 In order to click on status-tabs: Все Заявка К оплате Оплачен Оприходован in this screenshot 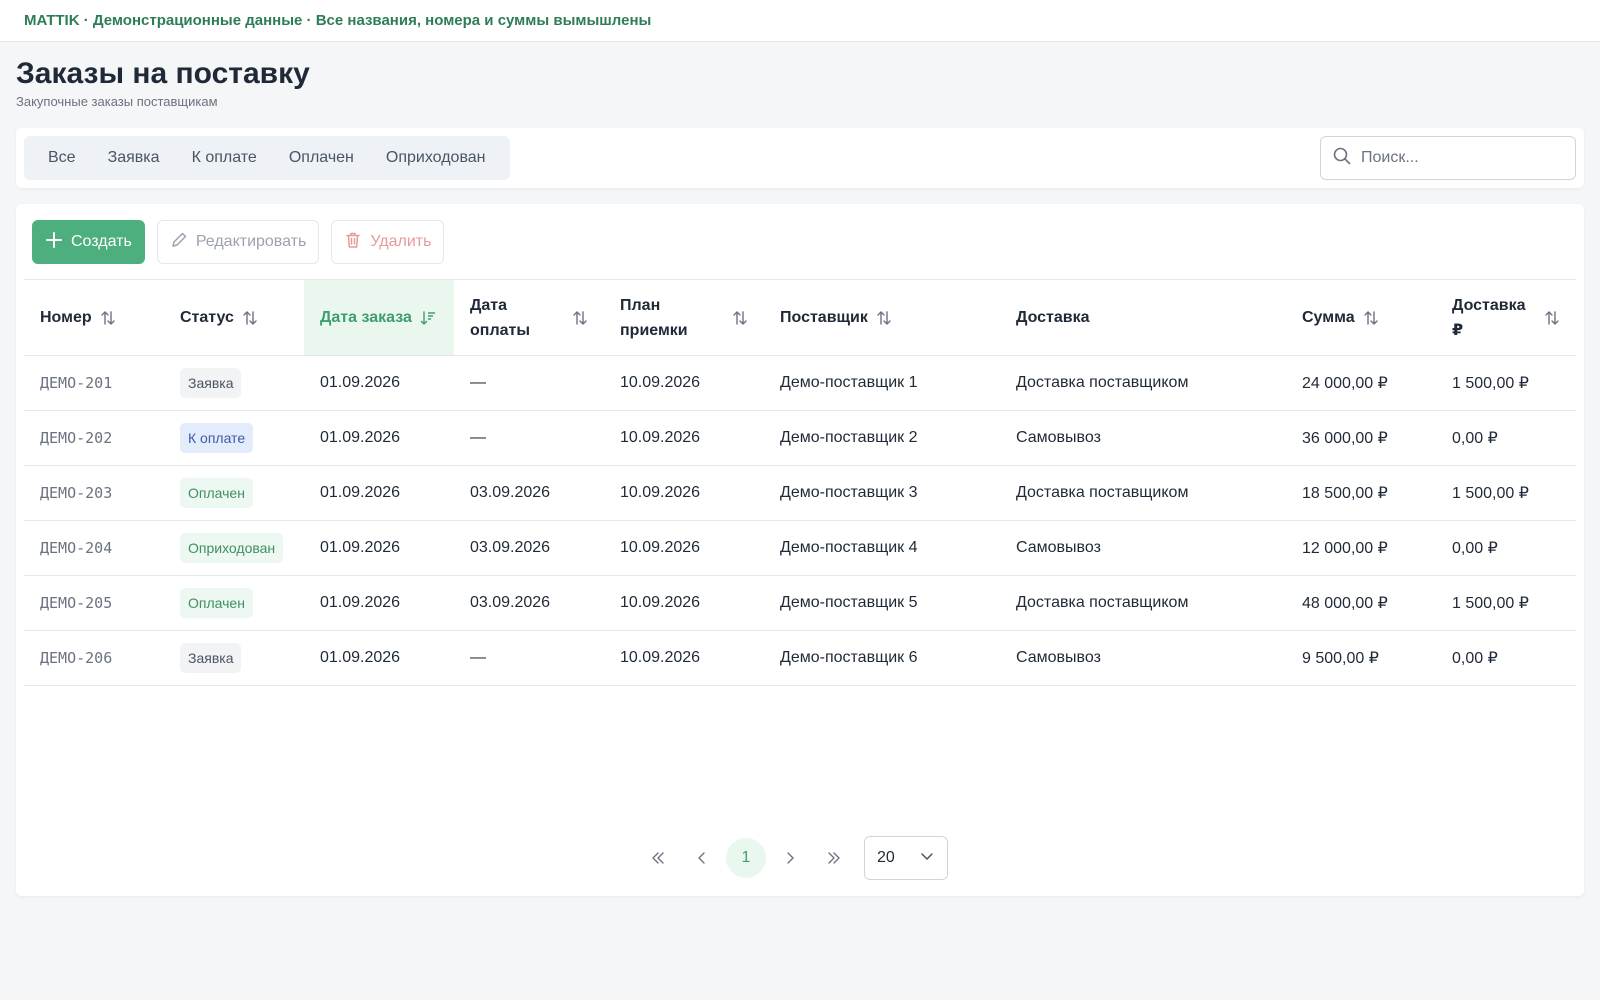, I will do `click(267, 158)`.